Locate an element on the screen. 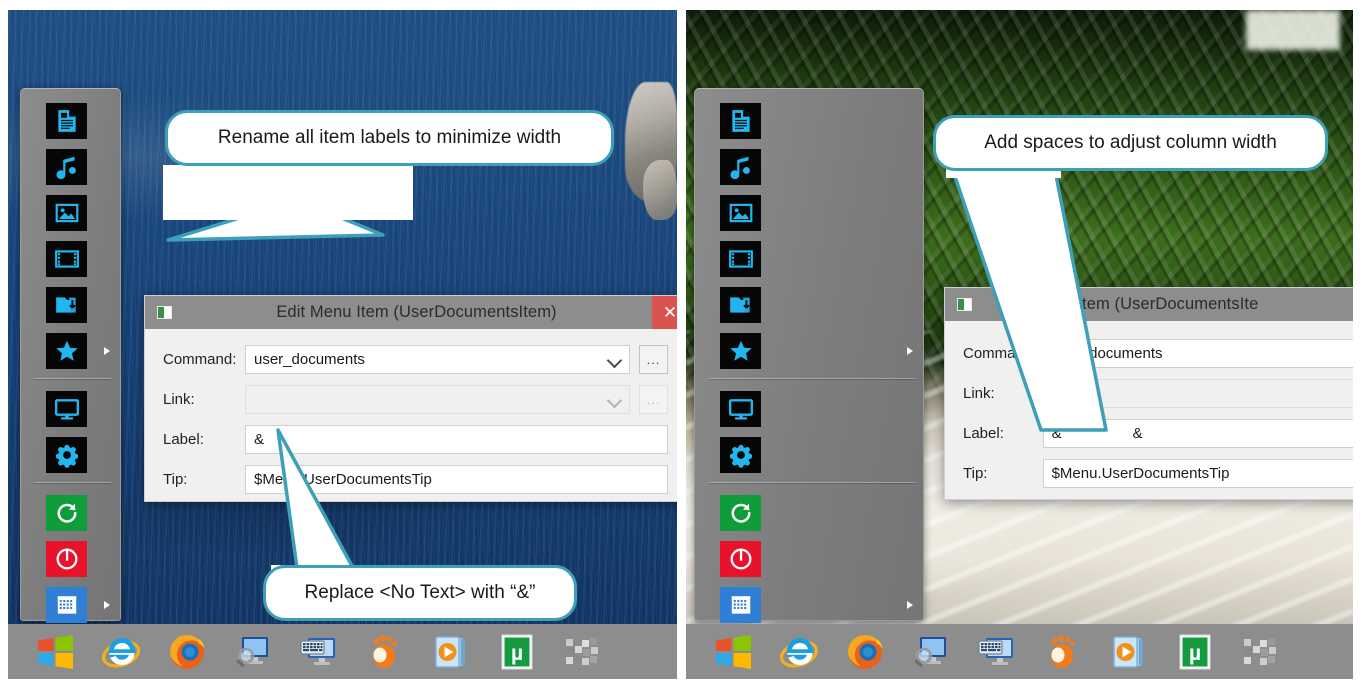 This screenshot has height=689, width=1361. internet-explorer-icon is located at coordinates (121, 652).